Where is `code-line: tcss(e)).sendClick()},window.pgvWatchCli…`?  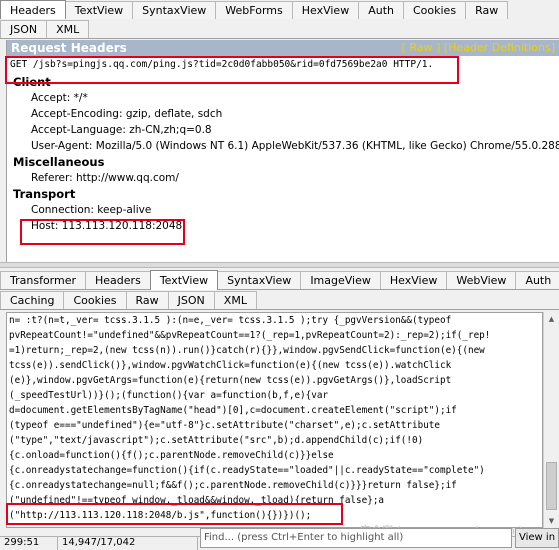 code-line: tcss(e)).sendClick()},window.pgvWatchCli… is located at coordinates (230, 365).